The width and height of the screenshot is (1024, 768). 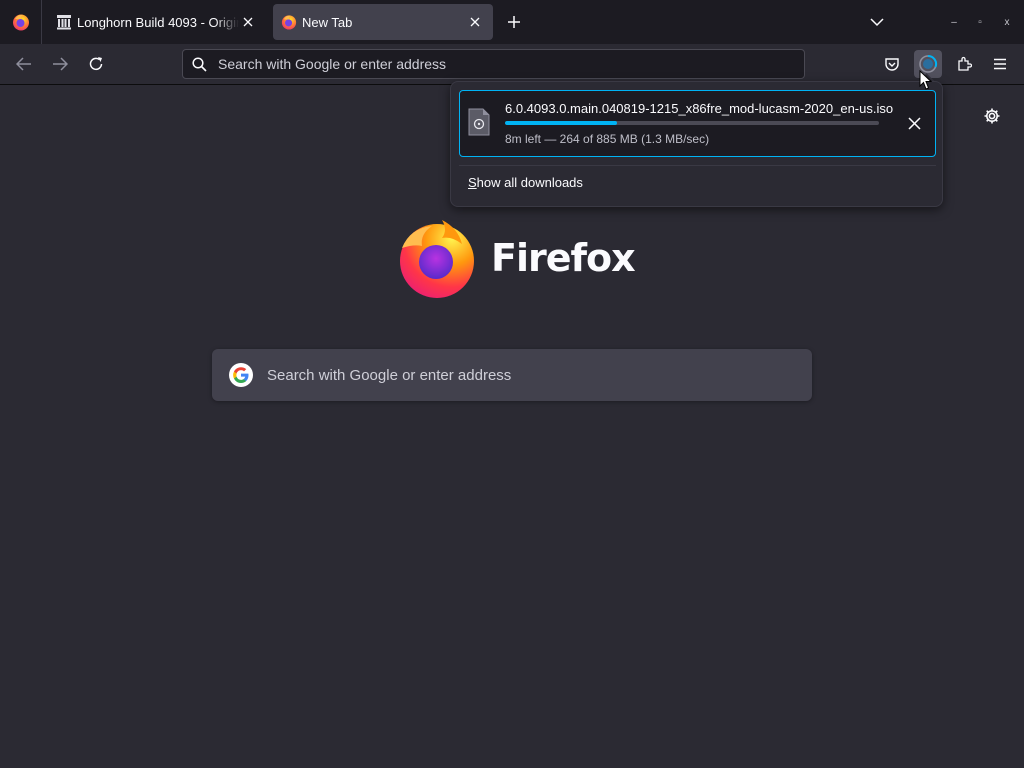 What do you see at coordinates (697, 165) in the screenshot?
I see `divider` at bounding box center [697, 165].